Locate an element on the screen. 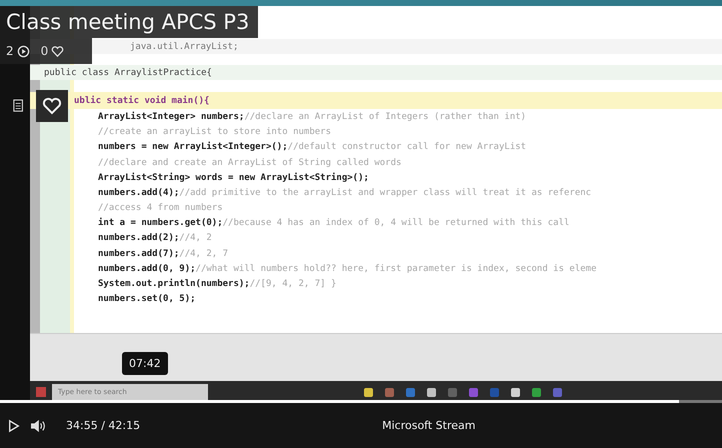 The width and height of the screenshot is (722, 448). code-text: numbers.add(4); is located at coordinates (139, 193).